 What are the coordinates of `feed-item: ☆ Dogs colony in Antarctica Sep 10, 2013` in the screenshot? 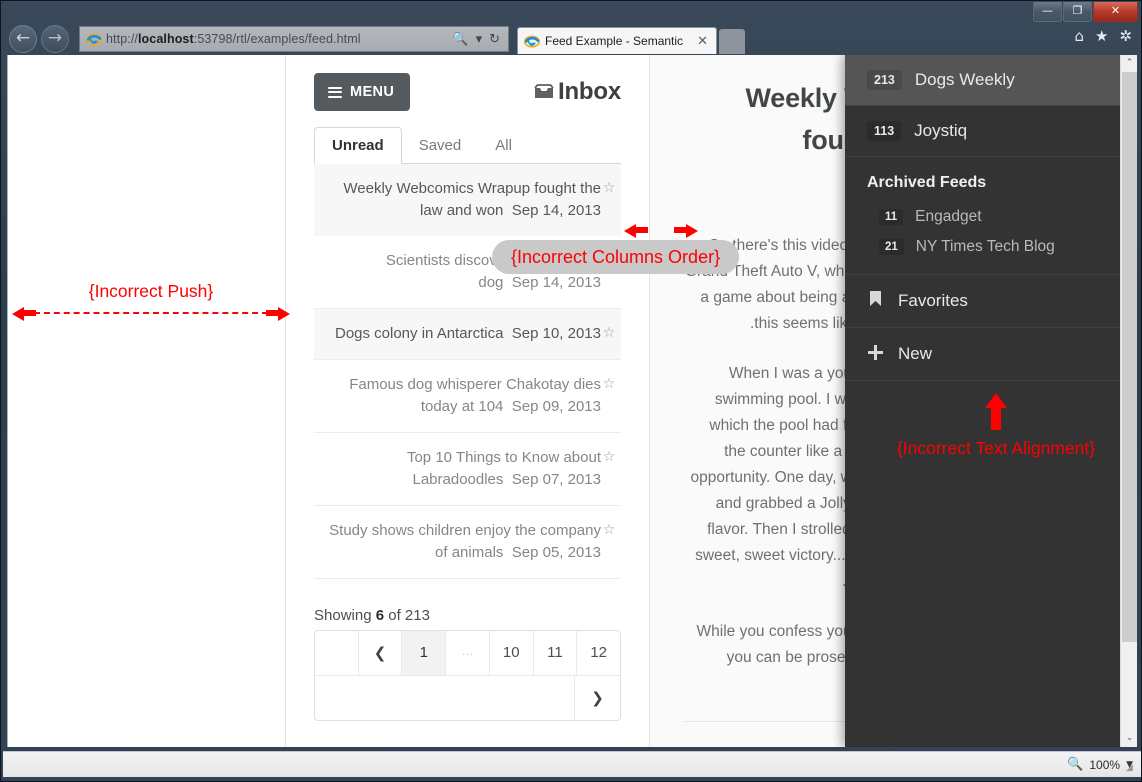 It's located at (467, 334).